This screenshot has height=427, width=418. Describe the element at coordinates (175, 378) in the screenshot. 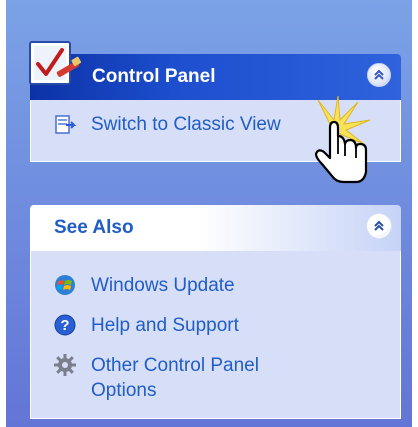

I see `other-control-panel-options-label: Other Control Panel Options` at that location.